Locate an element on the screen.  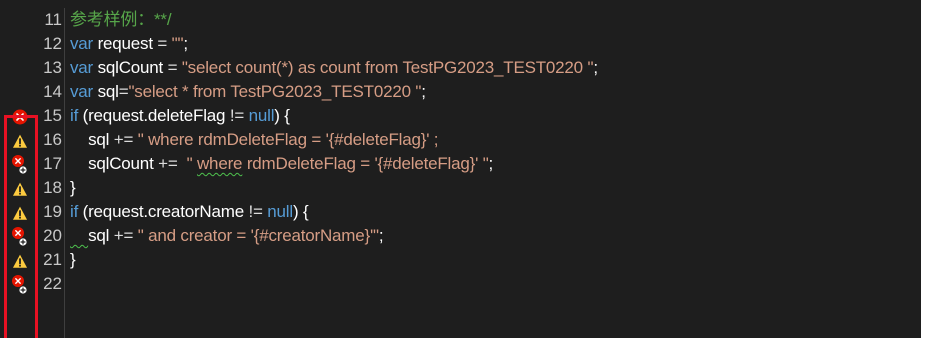
code-line-11: 11 参考样例：**/ is located at coordinates (460, 20).